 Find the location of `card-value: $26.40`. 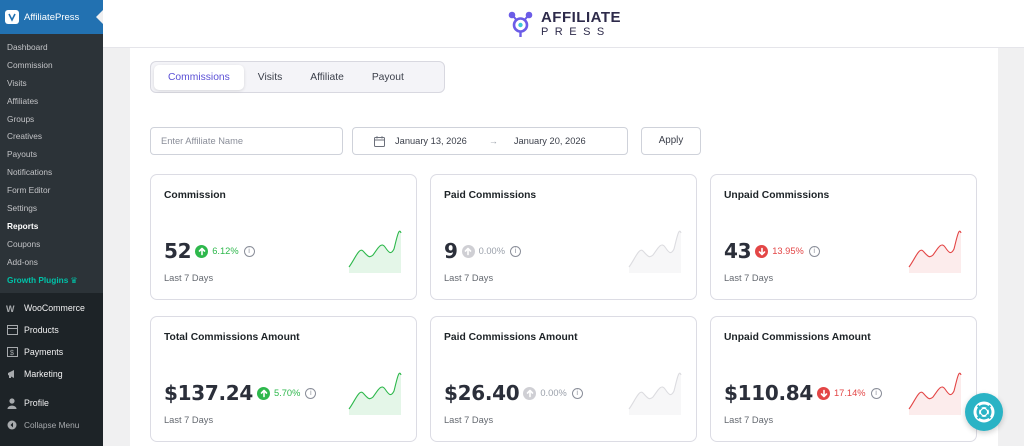

card-value: $26.40 is located at coordinates (482, 393).